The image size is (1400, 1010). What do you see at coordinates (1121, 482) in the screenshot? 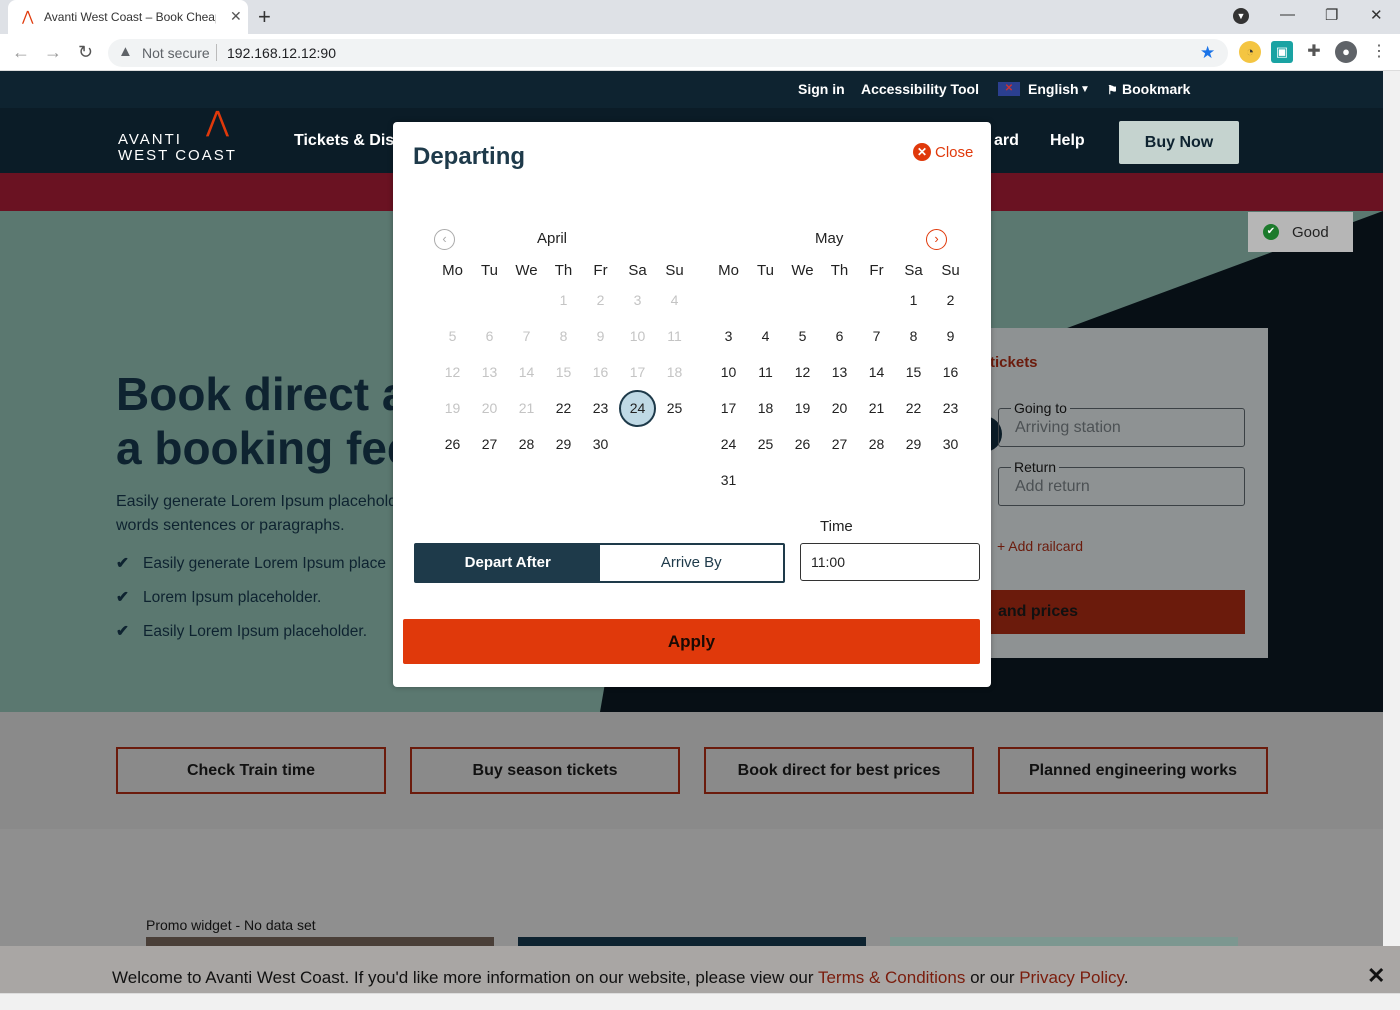
I see `return-field: Return Add return` at bounding box center [1121, 482].